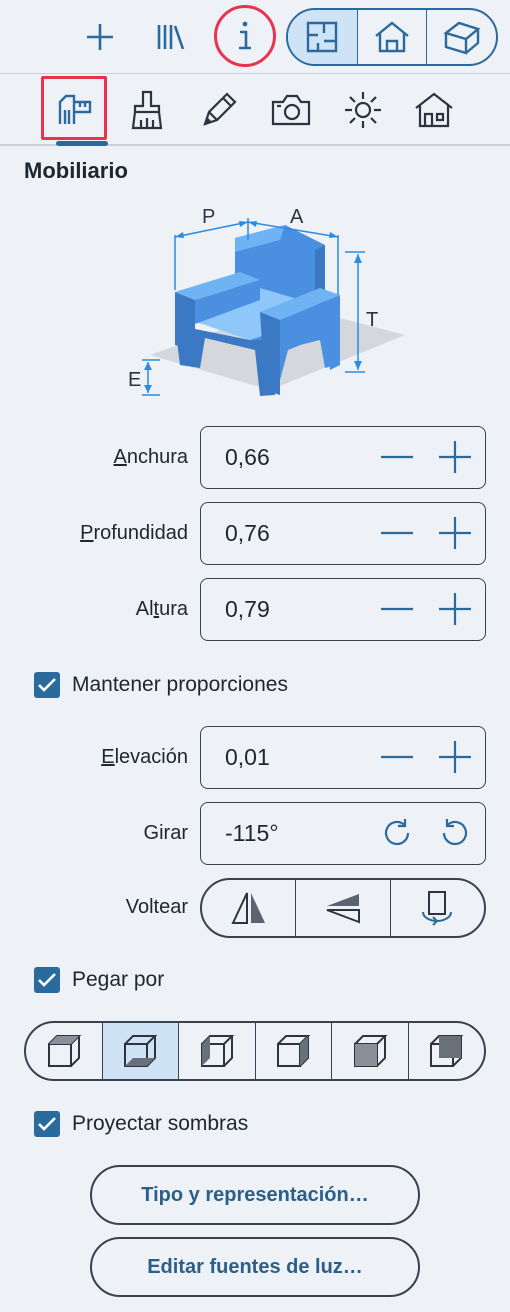 The image size is (510, 1312). Describe the element at coordinates (372, 320) in the screenshot. I see `label-height-letter: T` at that location.